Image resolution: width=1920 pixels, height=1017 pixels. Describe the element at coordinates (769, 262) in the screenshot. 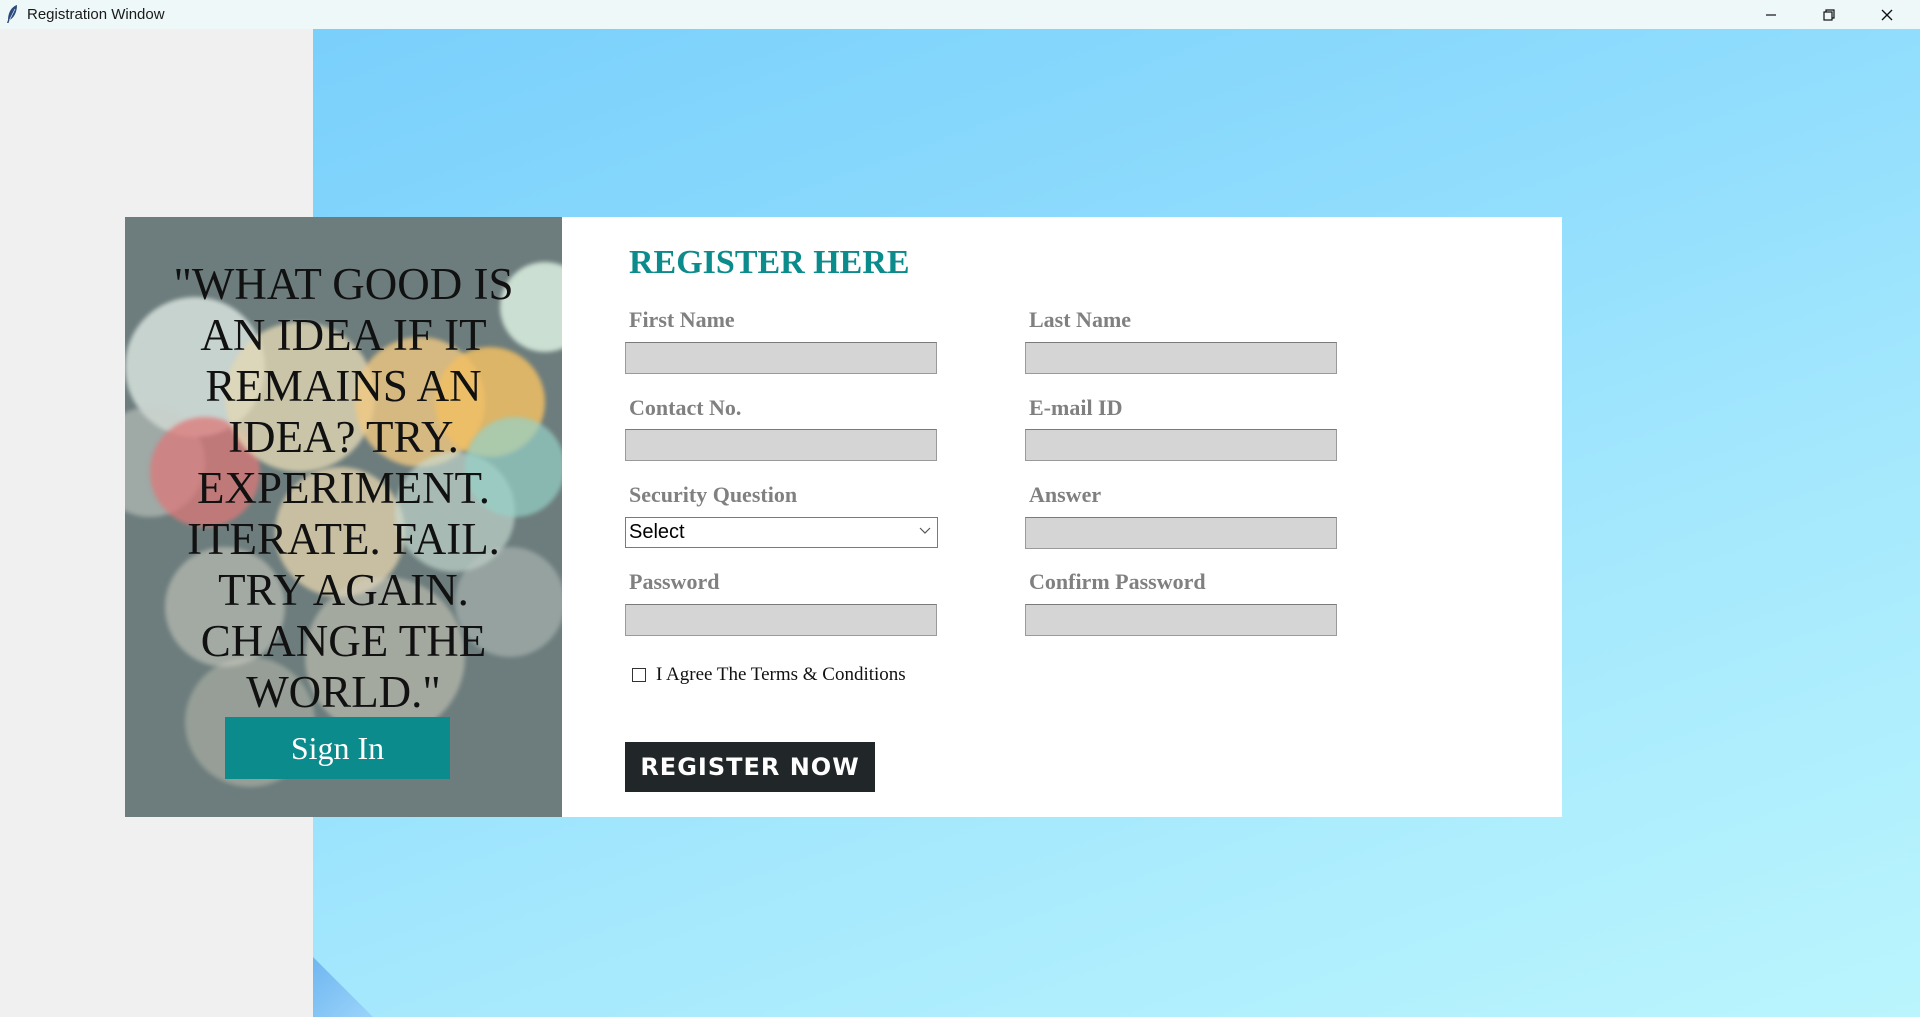

I see `form-title: REGISTER HERE` at that location.